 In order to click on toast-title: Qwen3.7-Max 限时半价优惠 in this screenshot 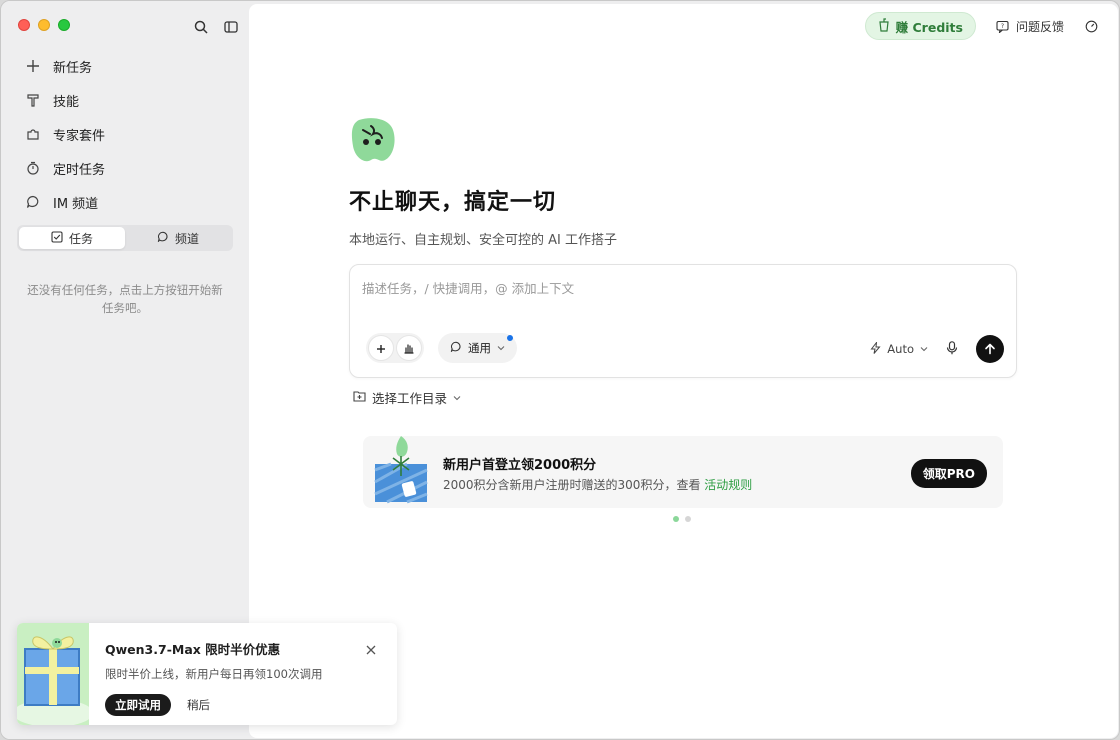, I will do `click(193, 649)`.